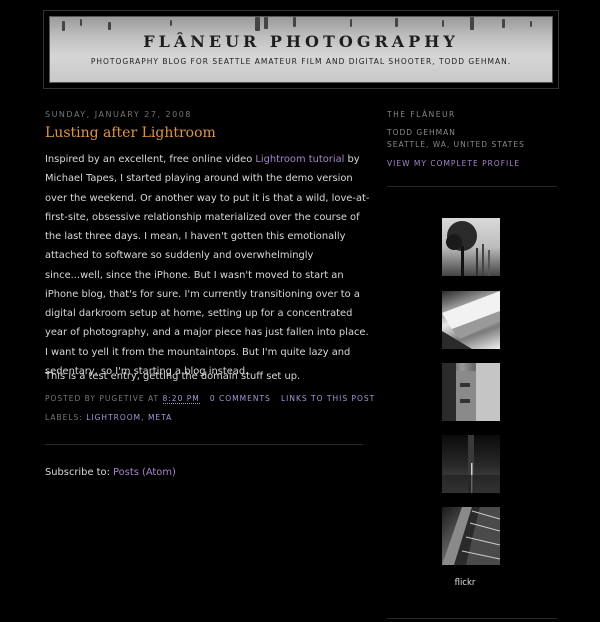 This screenshot has height=622, width=600. I want to click on sidebar-heading: THE FLÂNEUR, so click(421, 114).